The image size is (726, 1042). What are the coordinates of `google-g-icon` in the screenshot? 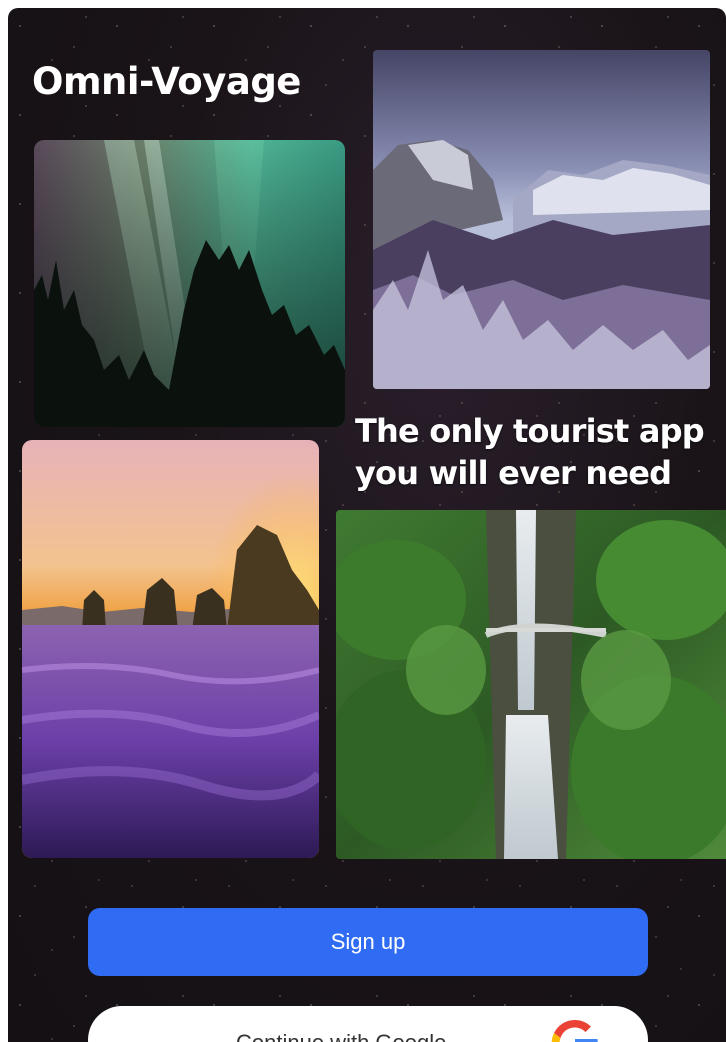 It's located at (575, 1028).